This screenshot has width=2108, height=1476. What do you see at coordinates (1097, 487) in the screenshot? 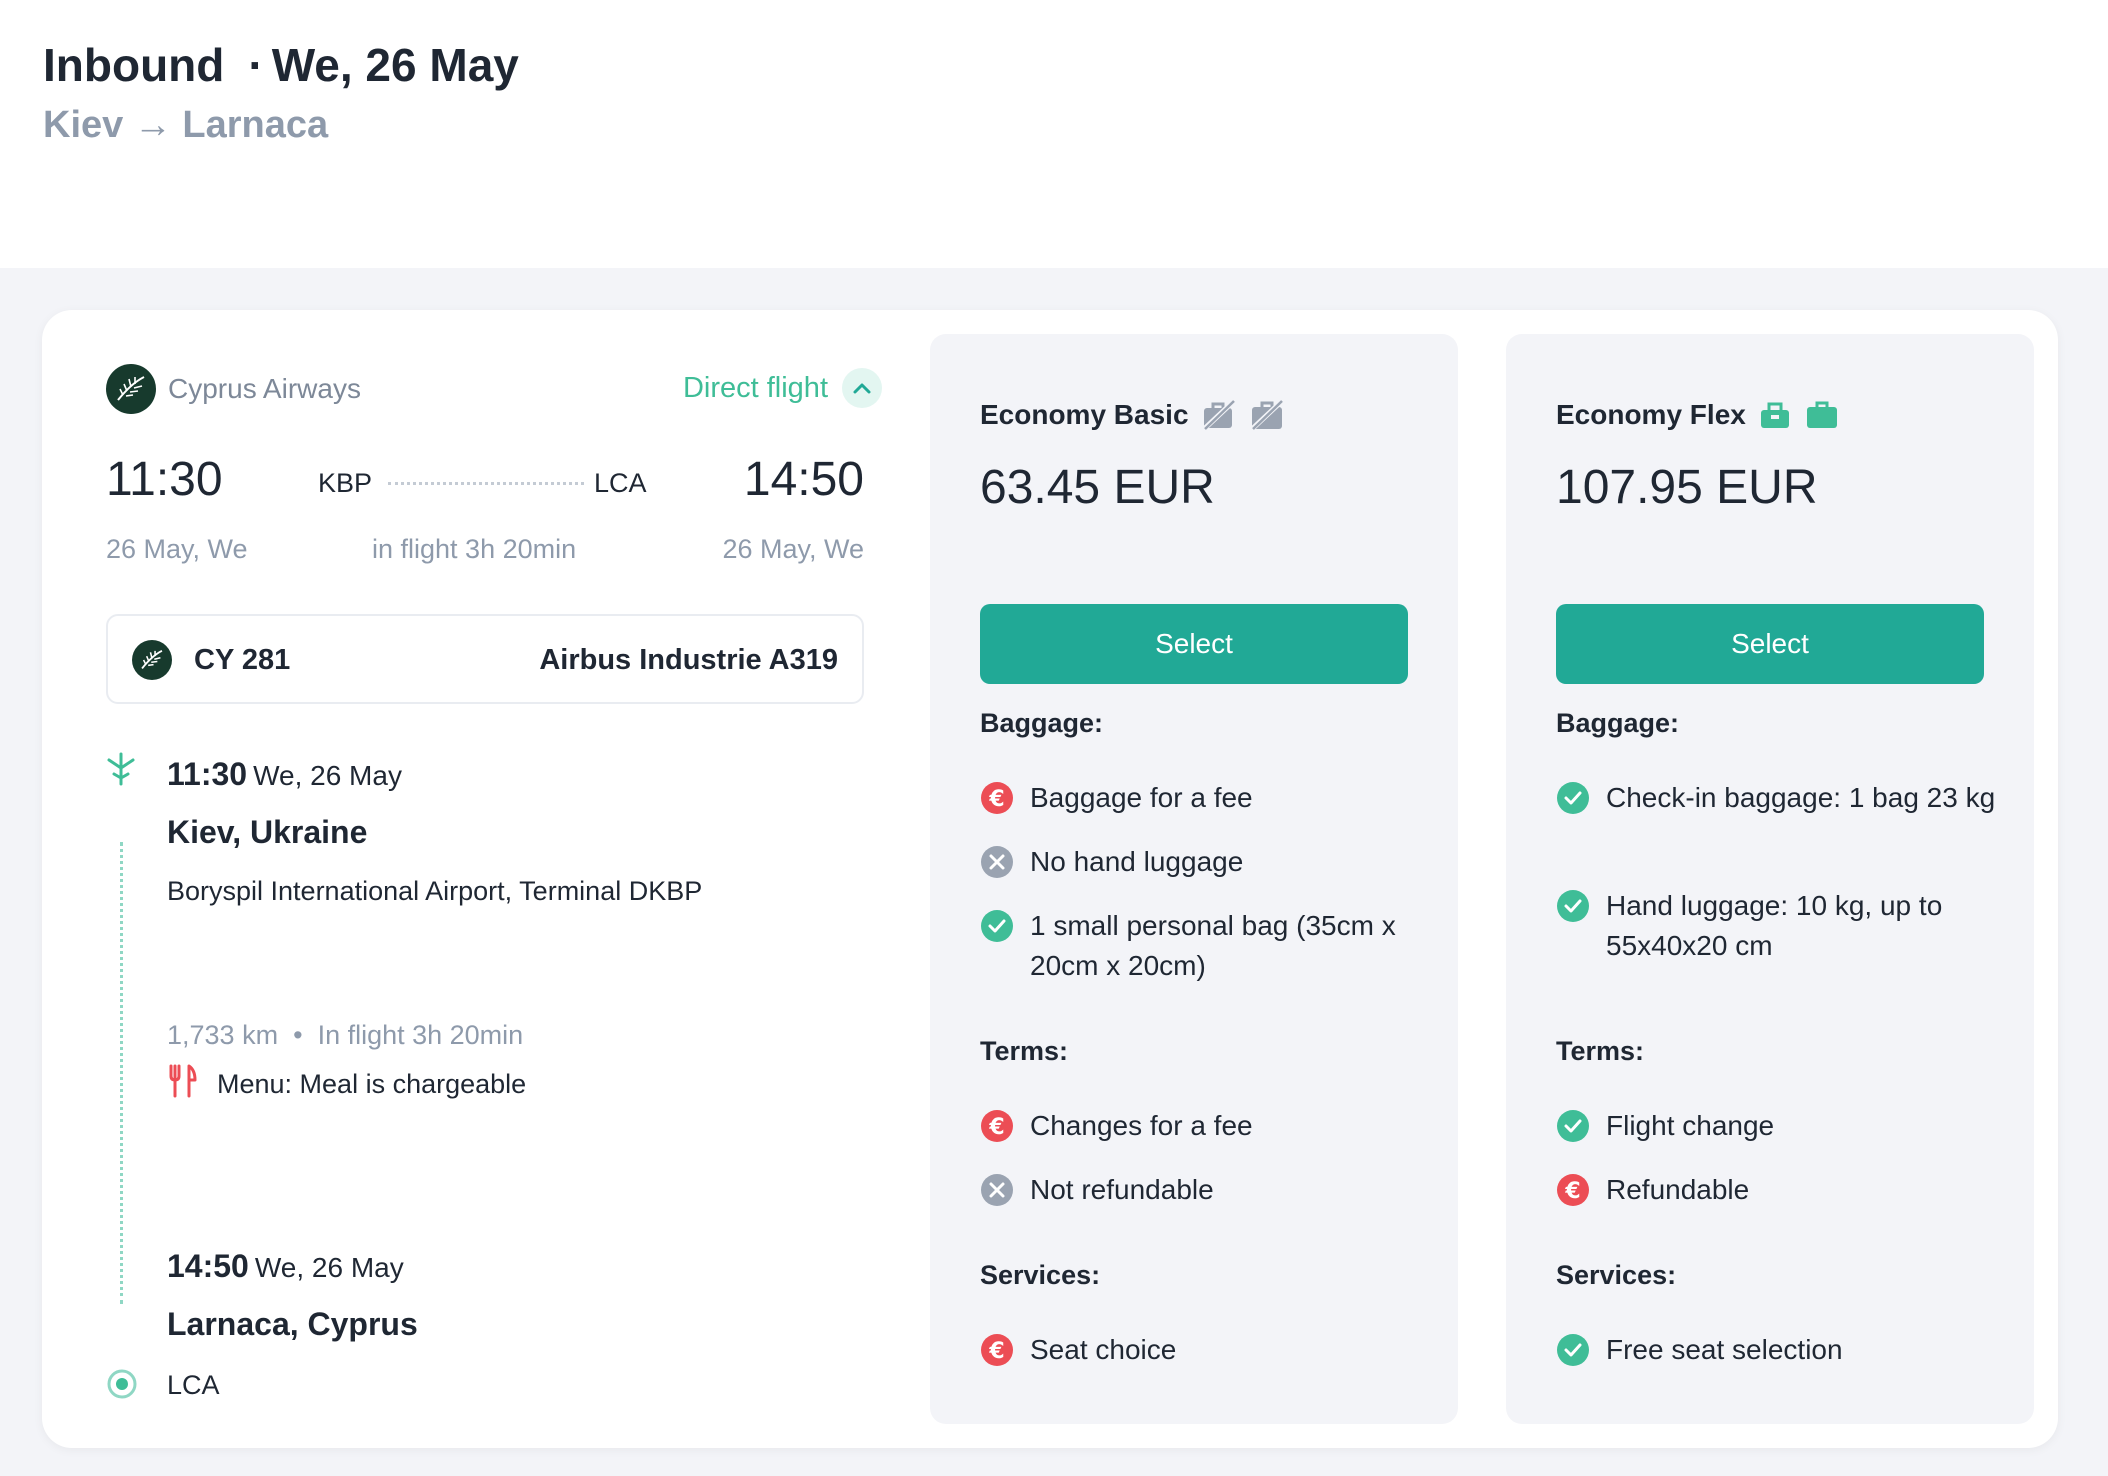
I see `fare-price: 63.45 EUR` at bounding box center [1097, 487].